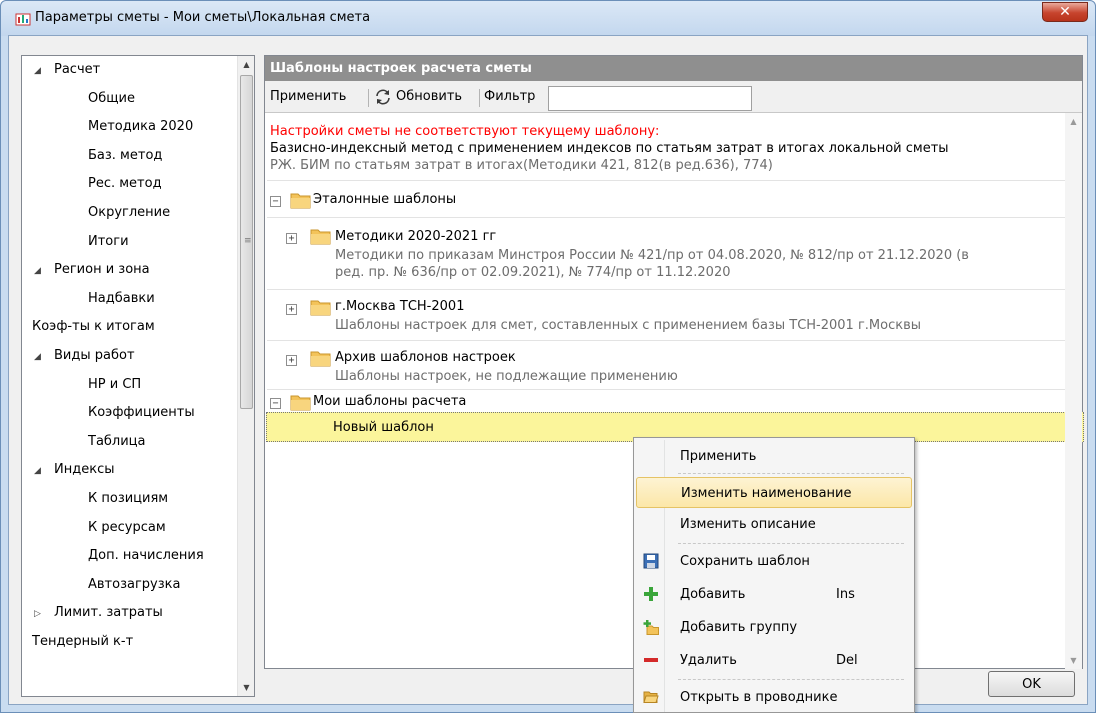 Image resolution: width=1096 pixels, height=713 pixels. I want to click on filter-input, so click(650, 98).